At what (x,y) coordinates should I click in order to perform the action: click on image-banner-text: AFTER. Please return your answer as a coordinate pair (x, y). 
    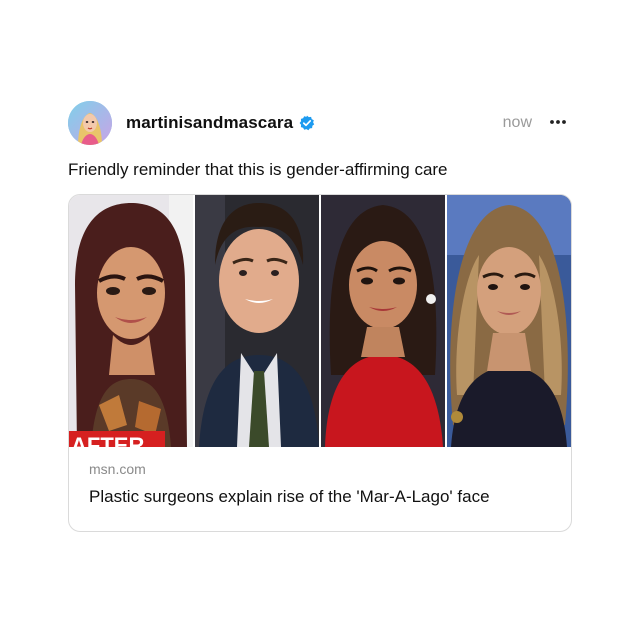
    Looking at the image, I should click on (107, 440).